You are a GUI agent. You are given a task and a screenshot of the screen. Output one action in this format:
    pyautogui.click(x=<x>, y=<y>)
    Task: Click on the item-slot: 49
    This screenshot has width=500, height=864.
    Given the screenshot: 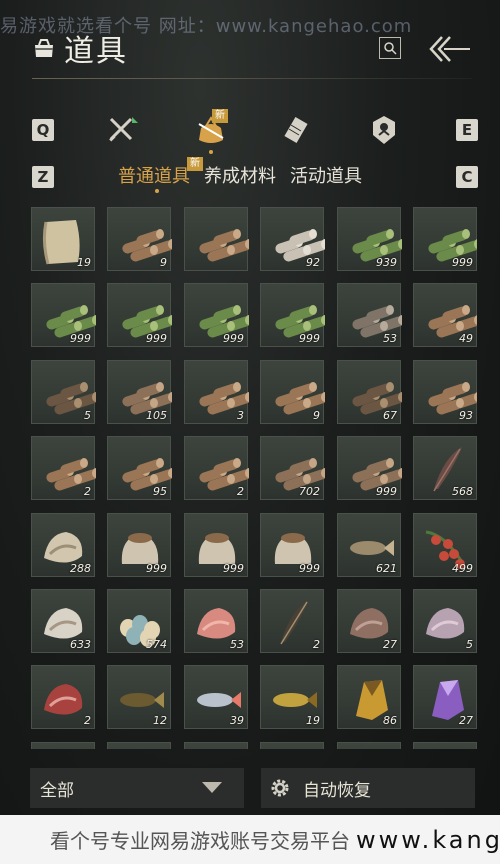 What is the action you would take?
    pyautogui.click(x=445, y=315)
    